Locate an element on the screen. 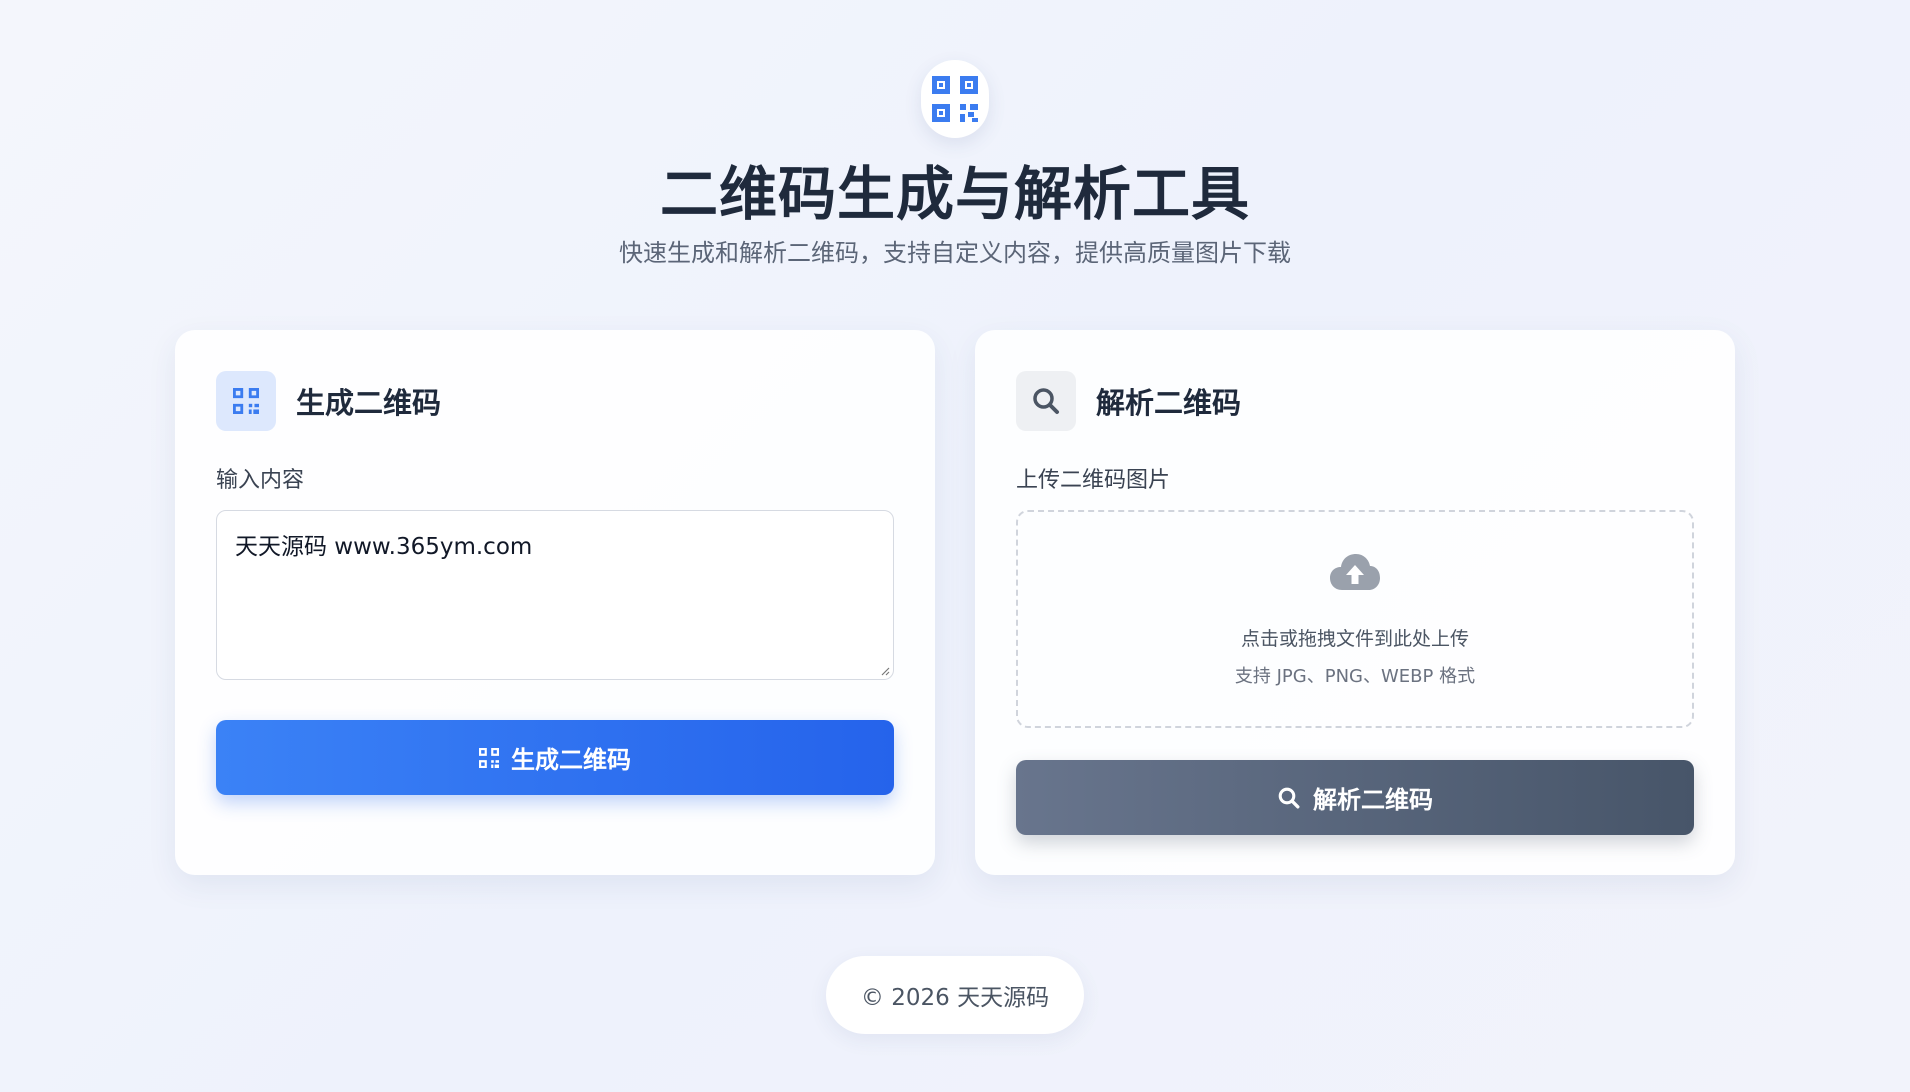 The width and height of the screenshot is (1910, 1092). generate-card-icon is located at coordinates (246, 401).